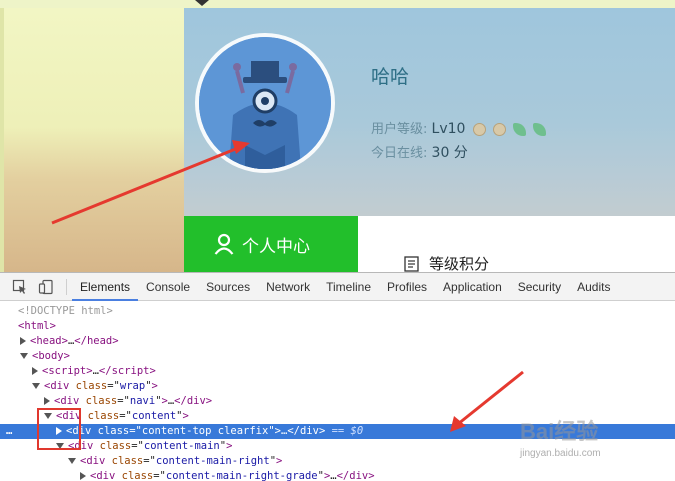 Image resolution: width=675 pixels, height=481 pixels. Describe the element at coordinates (202, 3) in the screenshot. I see `caret-down-icon` at that location.